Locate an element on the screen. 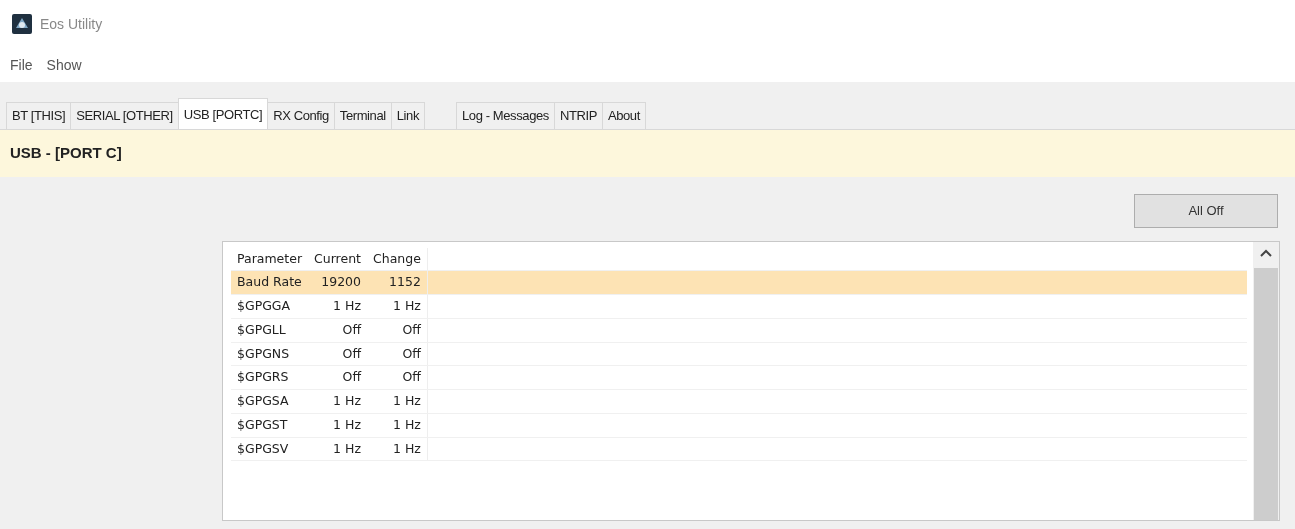 The image size is (1295, 529). column-header: Parameter is located at coordinates (270, 259).